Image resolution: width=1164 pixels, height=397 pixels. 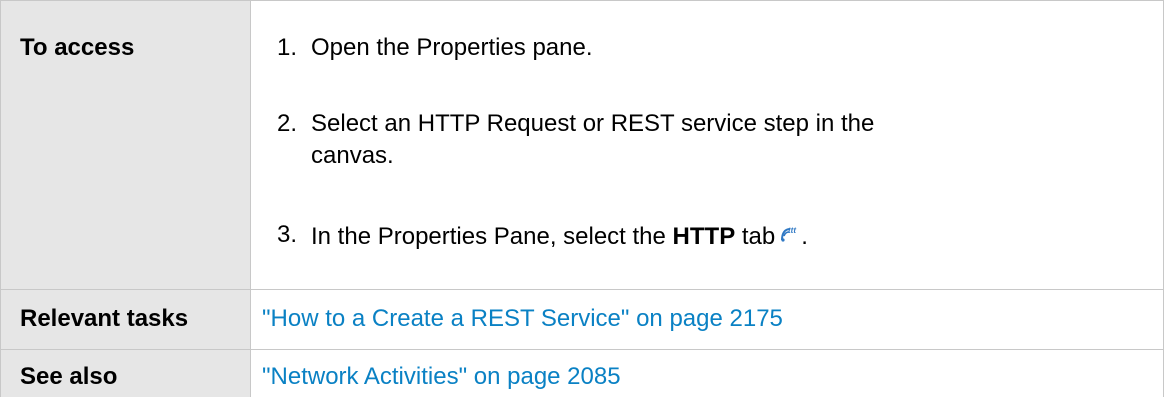 What do you see at coordinates (287, 47) in the screenshot?
I see `step-number: 1.` at bounding box center [287, 47].